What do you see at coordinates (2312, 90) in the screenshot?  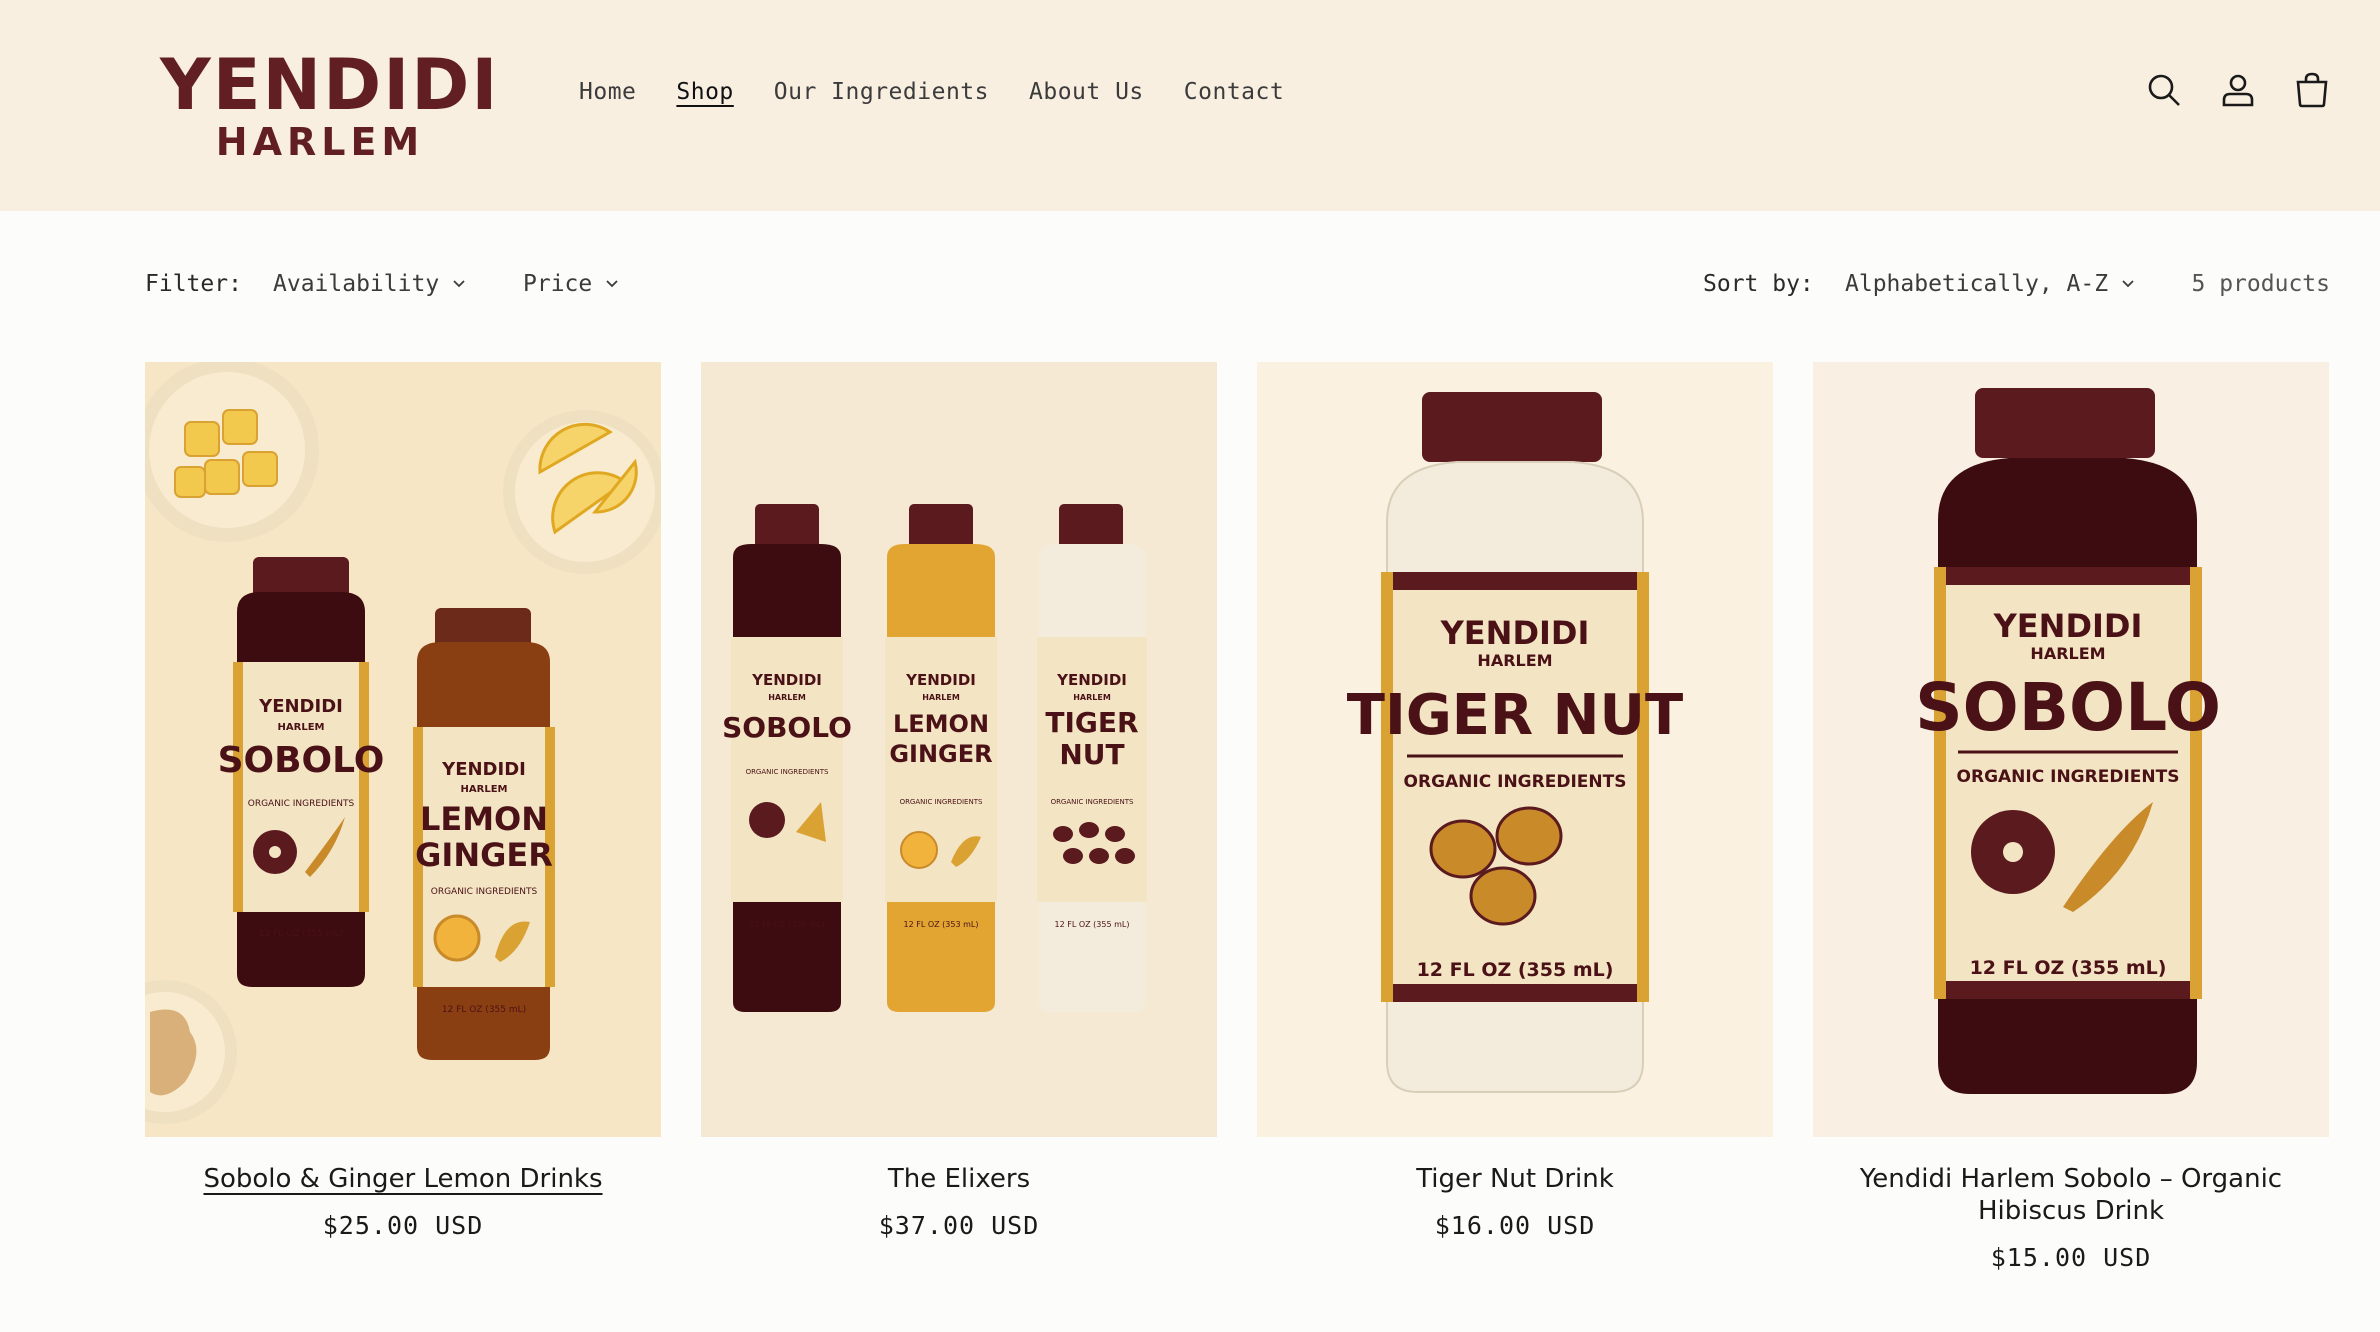 I see `cart-icon` at bounding box center [2312, 90].